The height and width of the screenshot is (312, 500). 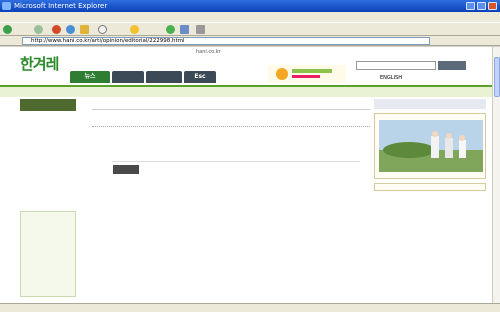 I want to click on stop-button, so click(x=57, y=30).